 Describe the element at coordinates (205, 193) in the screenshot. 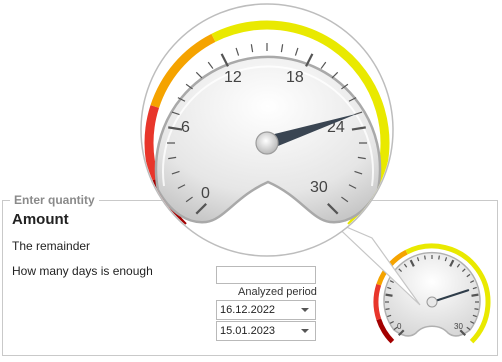

I see `tick-label-0: 0` at that location.